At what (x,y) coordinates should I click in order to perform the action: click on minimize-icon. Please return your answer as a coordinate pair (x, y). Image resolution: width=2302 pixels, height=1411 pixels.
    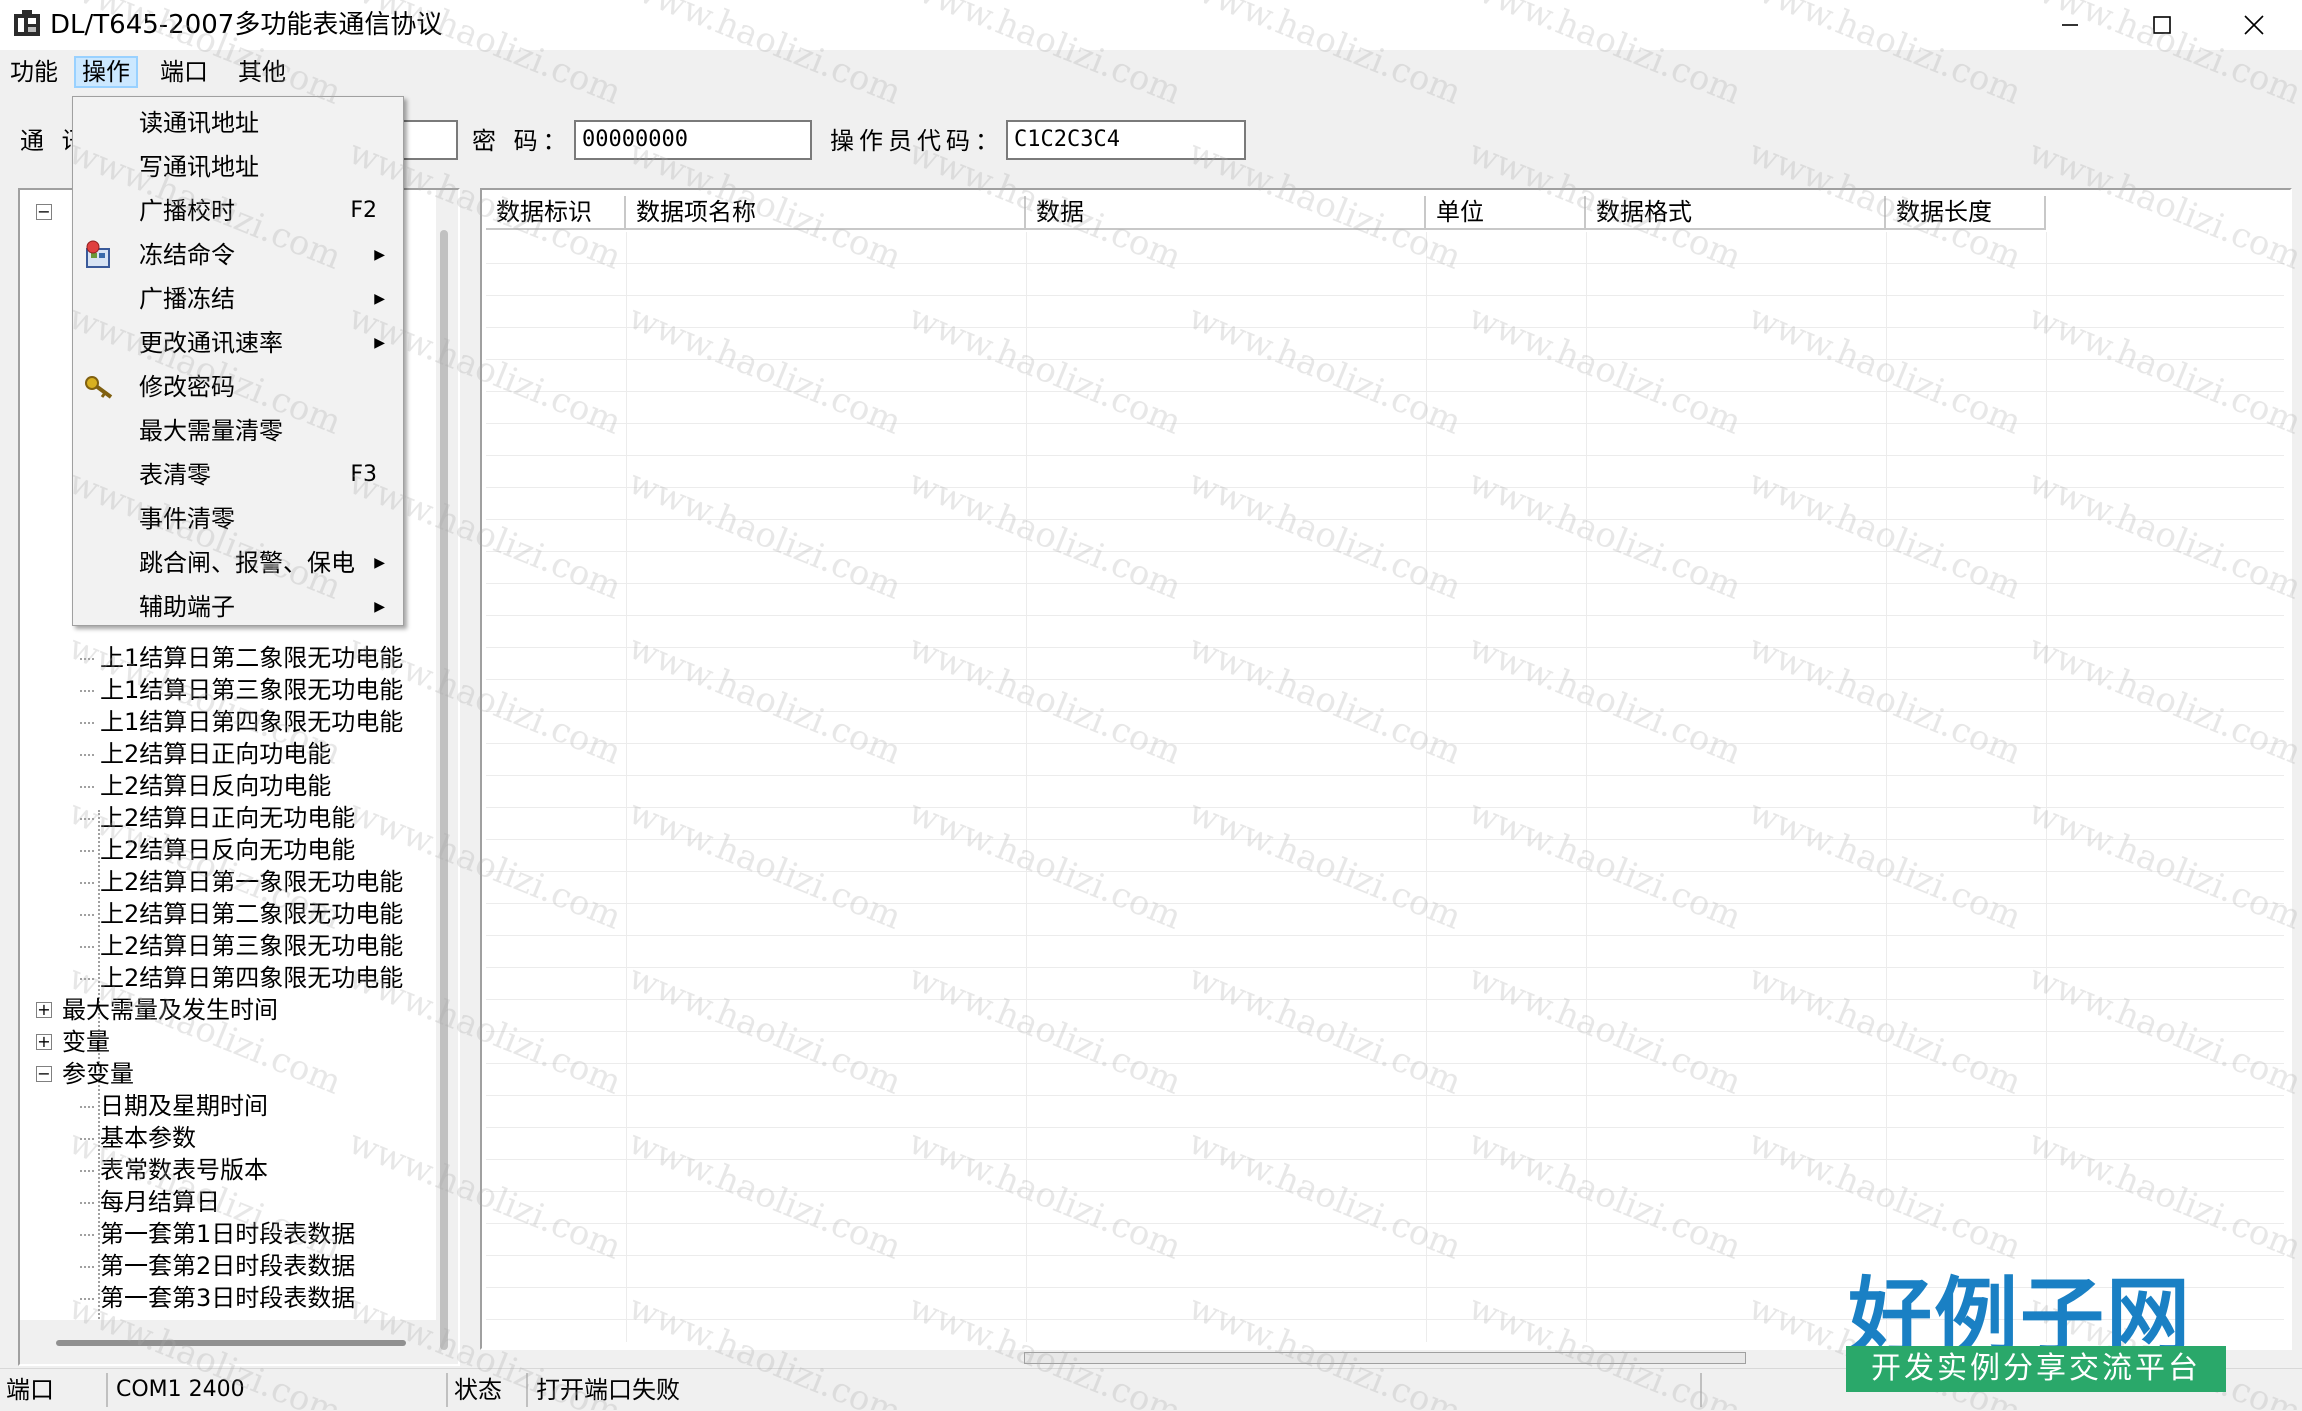
    Looking at the image, I should click on (2070, 25).